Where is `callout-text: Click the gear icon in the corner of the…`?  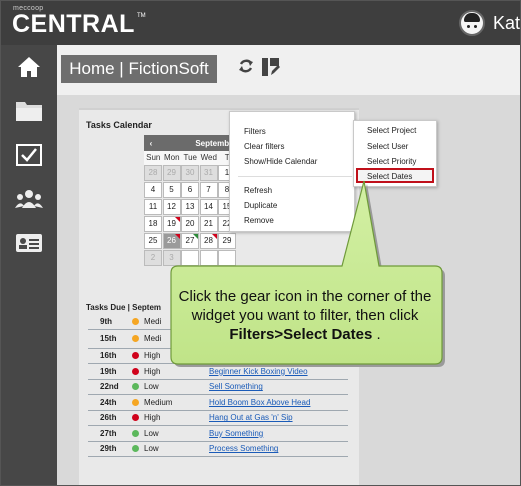 callout-text: Click the gear icon in the corner of the… is located at coordinates (305, 315).